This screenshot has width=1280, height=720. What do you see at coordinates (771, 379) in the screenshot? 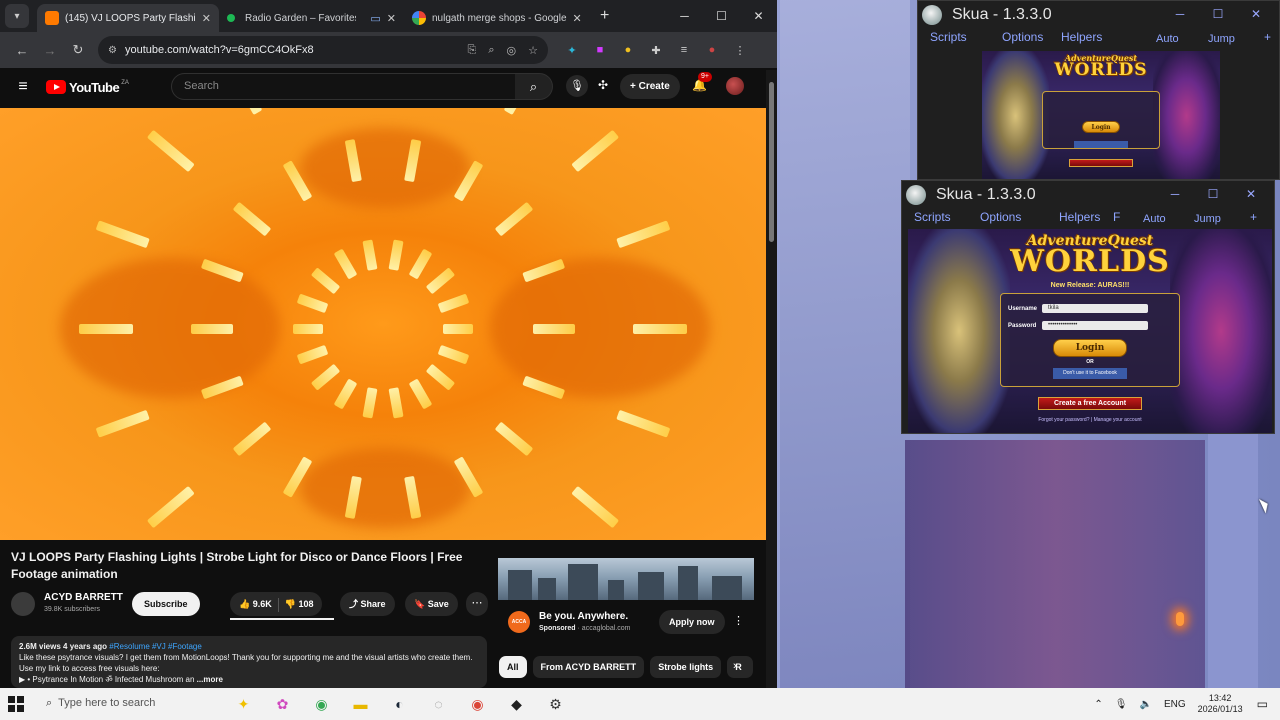
I see `page-scrollbar` at bounding box center [771, 379].